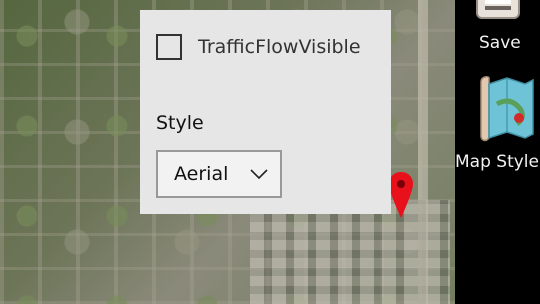  I want to click on style-label: Style, so click(180, 123).